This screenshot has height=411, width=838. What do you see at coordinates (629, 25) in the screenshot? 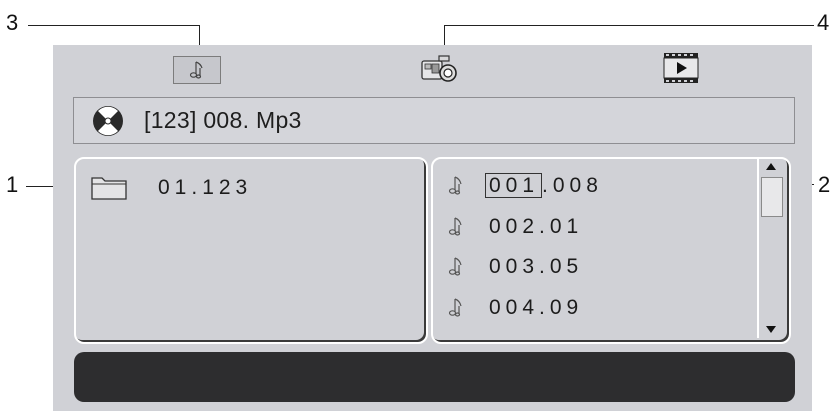
I see `callout-4-line` at bounding box center [629, 25].